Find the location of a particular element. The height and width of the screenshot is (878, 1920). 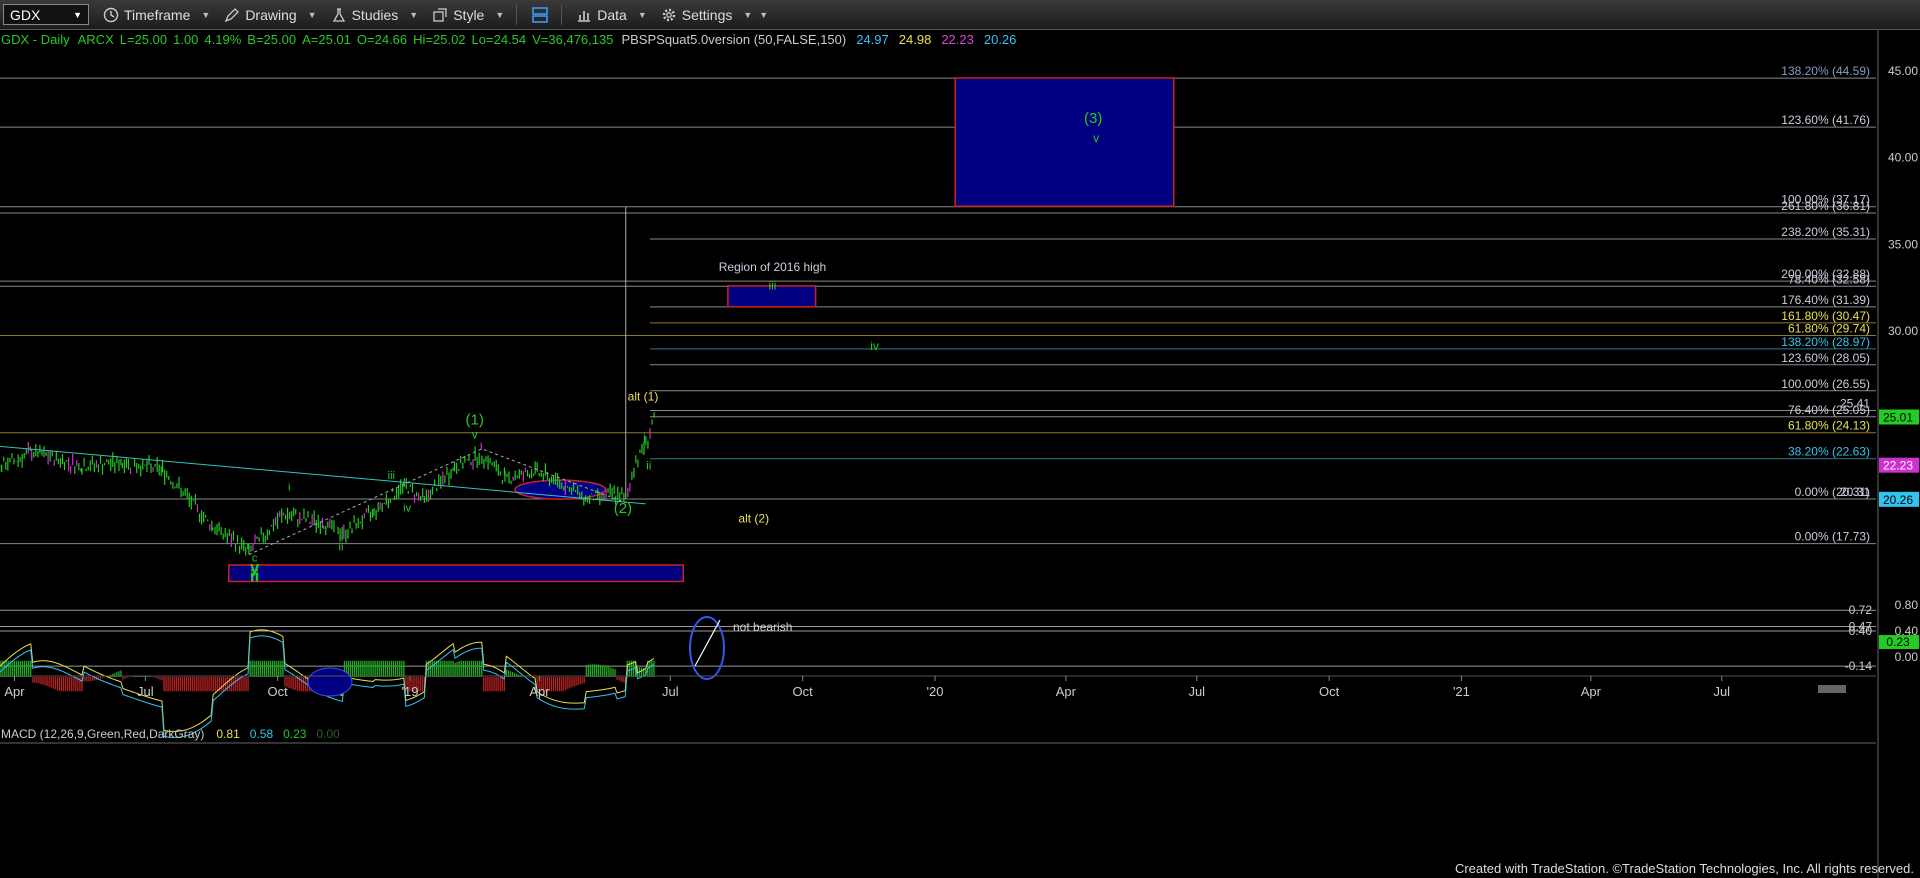

fib-level-label: 123.60% (28.05) is located at coordinates (1825, 358).